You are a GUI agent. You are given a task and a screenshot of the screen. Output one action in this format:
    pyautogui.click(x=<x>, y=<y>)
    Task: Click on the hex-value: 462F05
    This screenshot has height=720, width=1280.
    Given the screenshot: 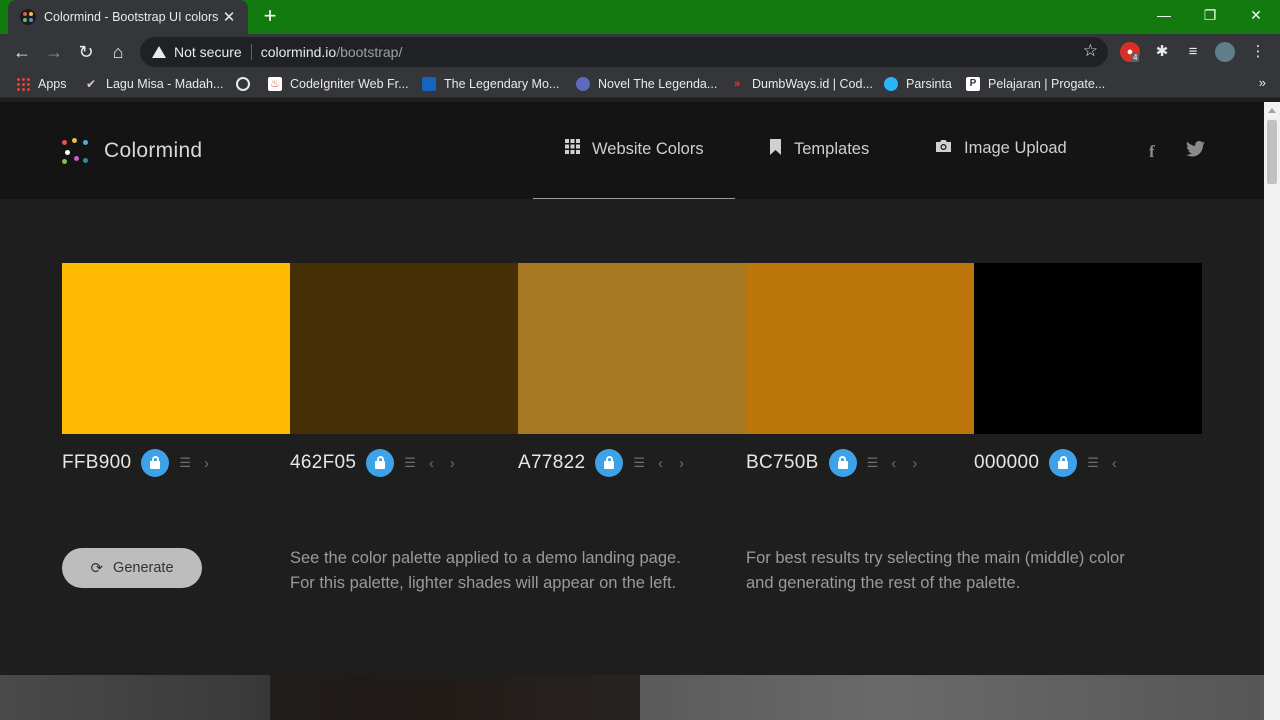 What is the action you would take?
    pyautogui.click(x=323, y=463)
    